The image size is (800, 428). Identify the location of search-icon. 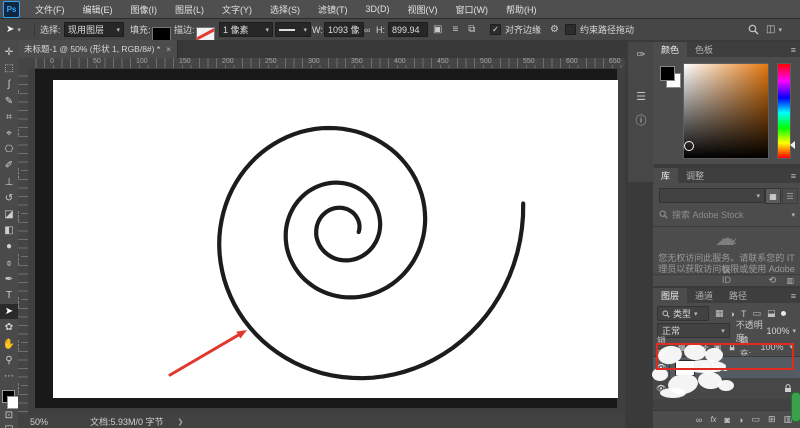
(753, 29).